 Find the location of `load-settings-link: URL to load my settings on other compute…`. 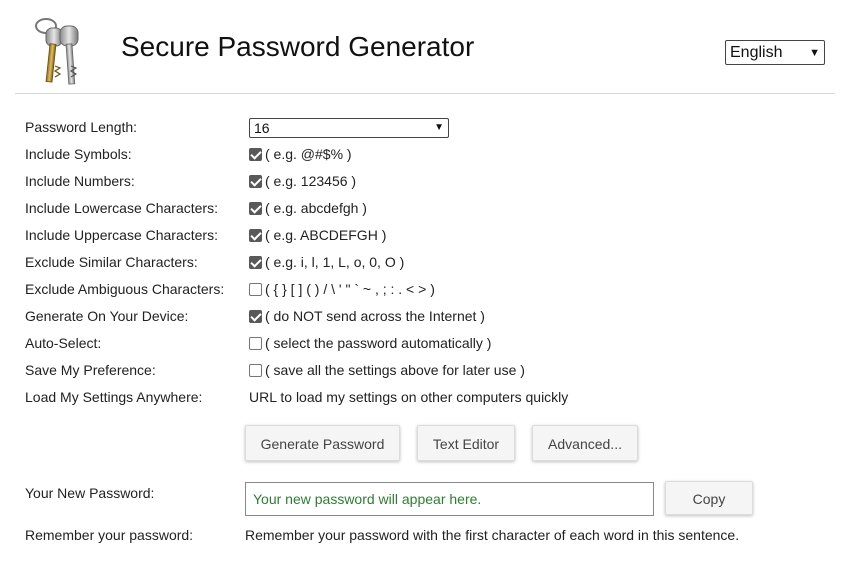

load-settings-link: URL to load my settings on other compute… is located at coordinates (408, 397).